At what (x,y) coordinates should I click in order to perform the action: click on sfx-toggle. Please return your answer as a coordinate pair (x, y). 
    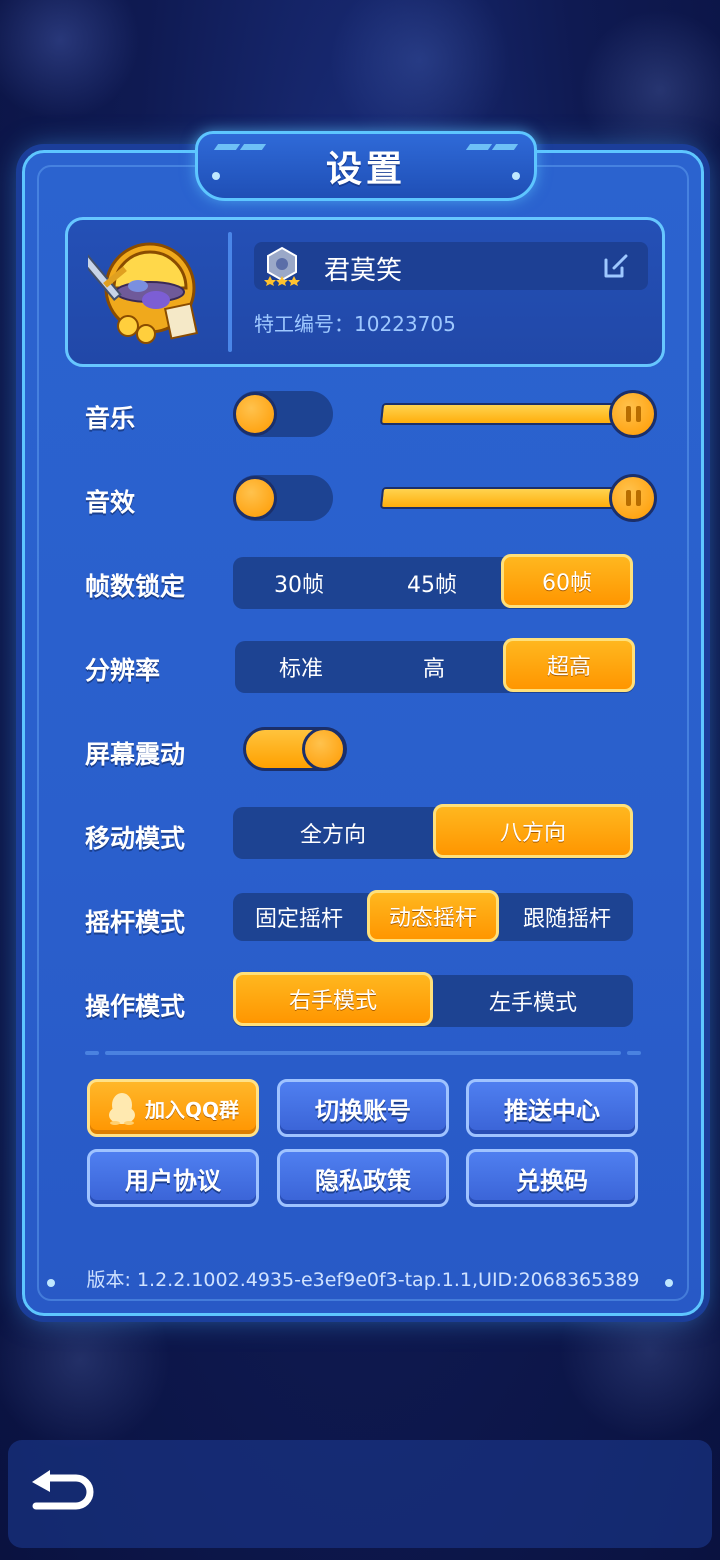
    Looking at the image, I should click on (283, 498).